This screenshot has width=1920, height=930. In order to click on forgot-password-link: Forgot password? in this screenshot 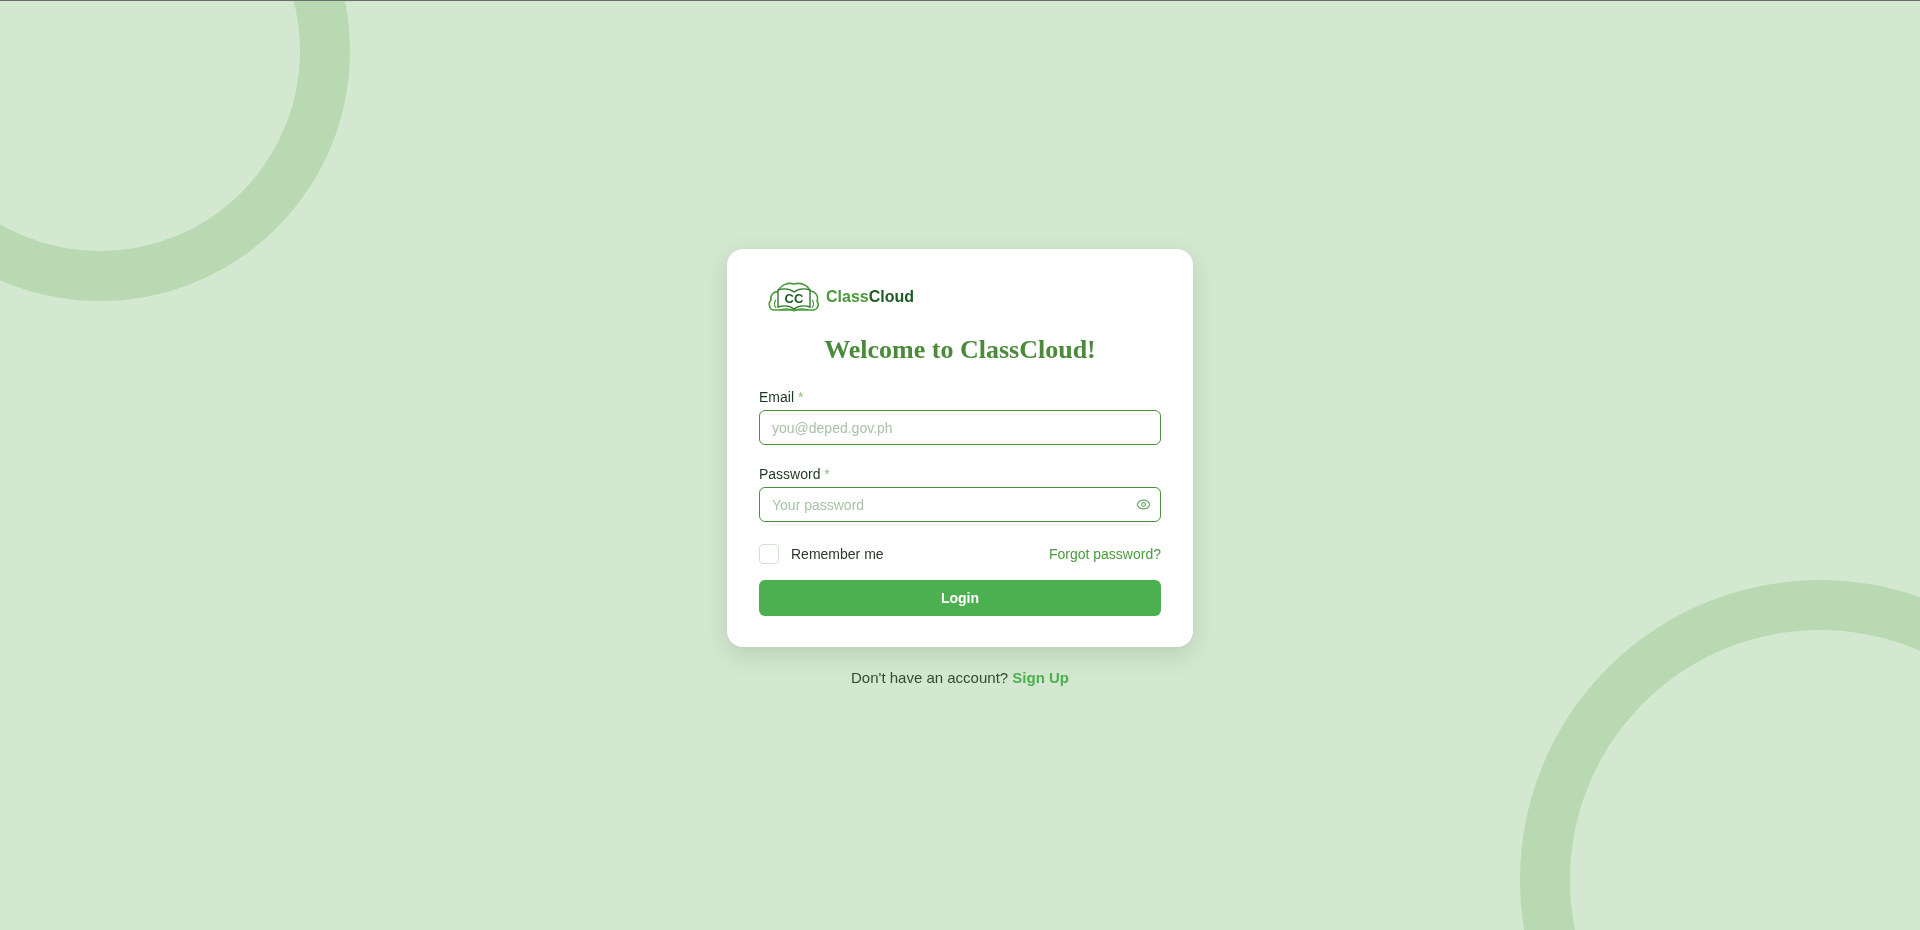, I will do `click(1104, 554)`.